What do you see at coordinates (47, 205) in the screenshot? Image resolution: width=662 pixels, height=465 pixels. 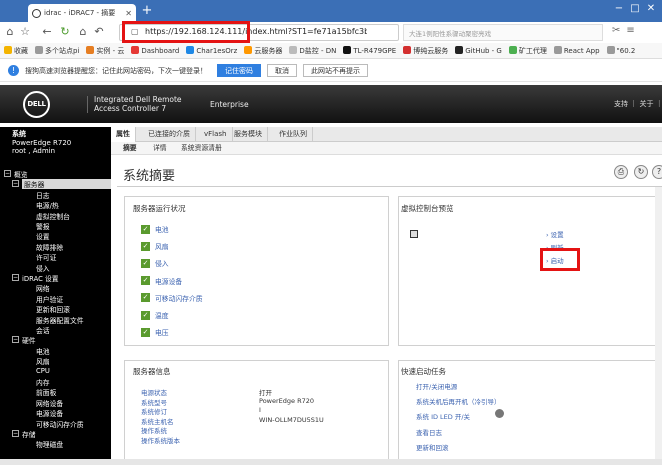 I see `tree-item: 电源/热` at bounding box center [47, 205].